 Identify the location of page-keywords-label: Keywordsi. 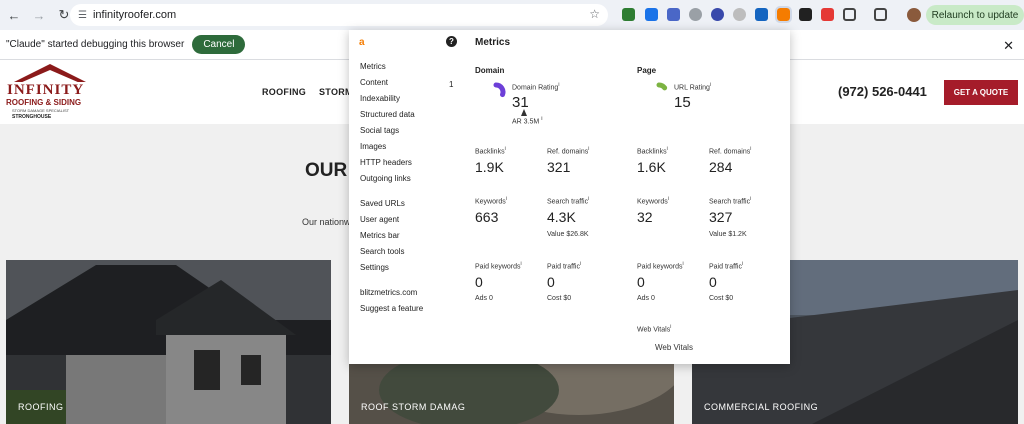
(653, 201).